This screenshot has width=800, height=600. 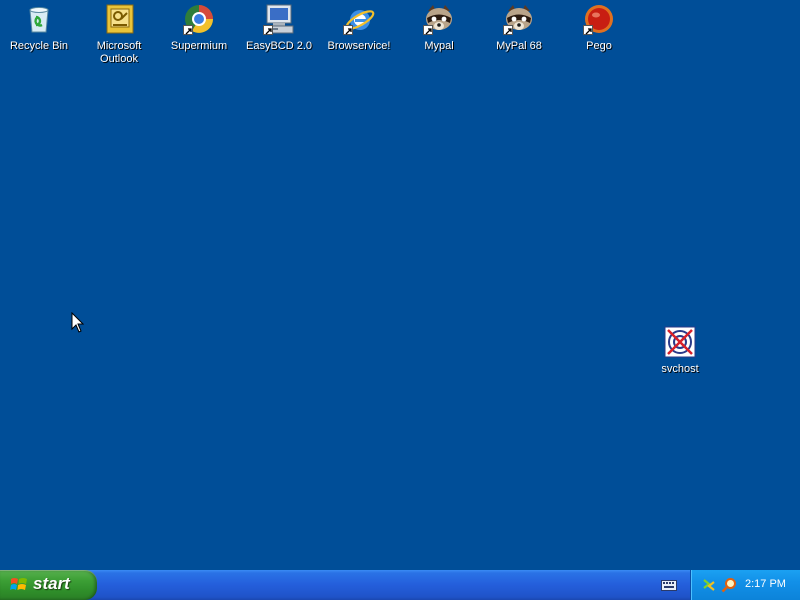 I want to click on desktop-icon-pego: Pego, so click(x=599, y=28).